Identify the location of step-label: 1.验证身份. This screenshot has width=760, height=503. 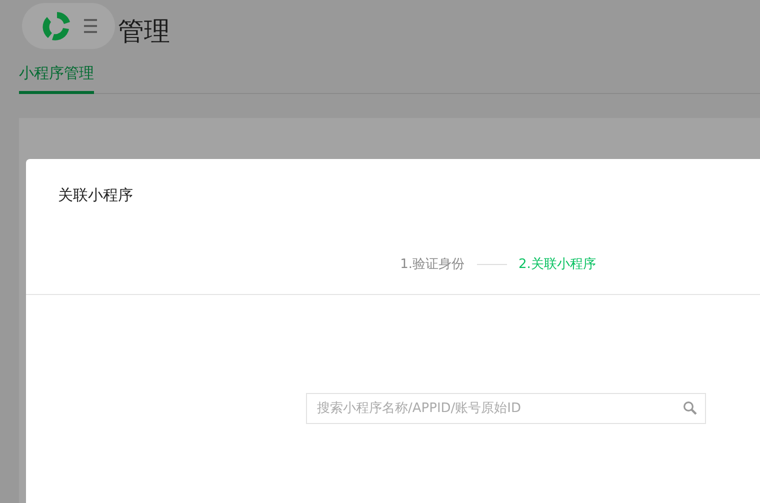
(432, 264).